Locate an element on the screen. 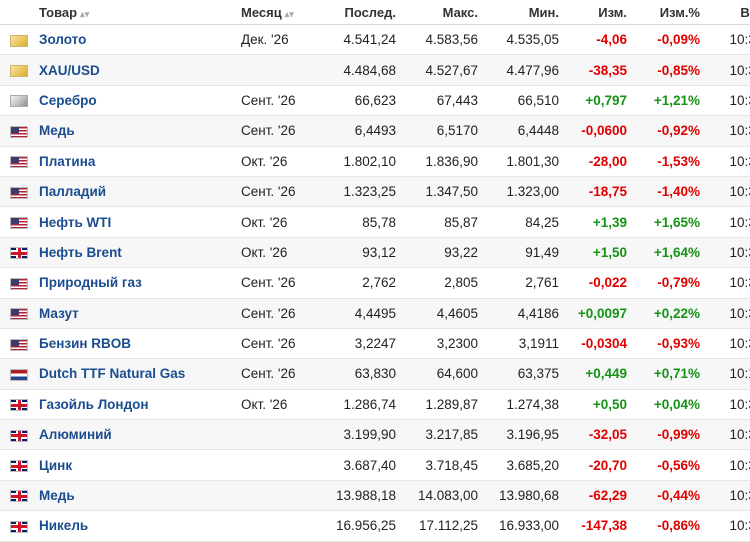 Image resolution: width=750 pixels, height=542 pixels. commodity-cell: Природный газ is located at coordinates (139, 283).